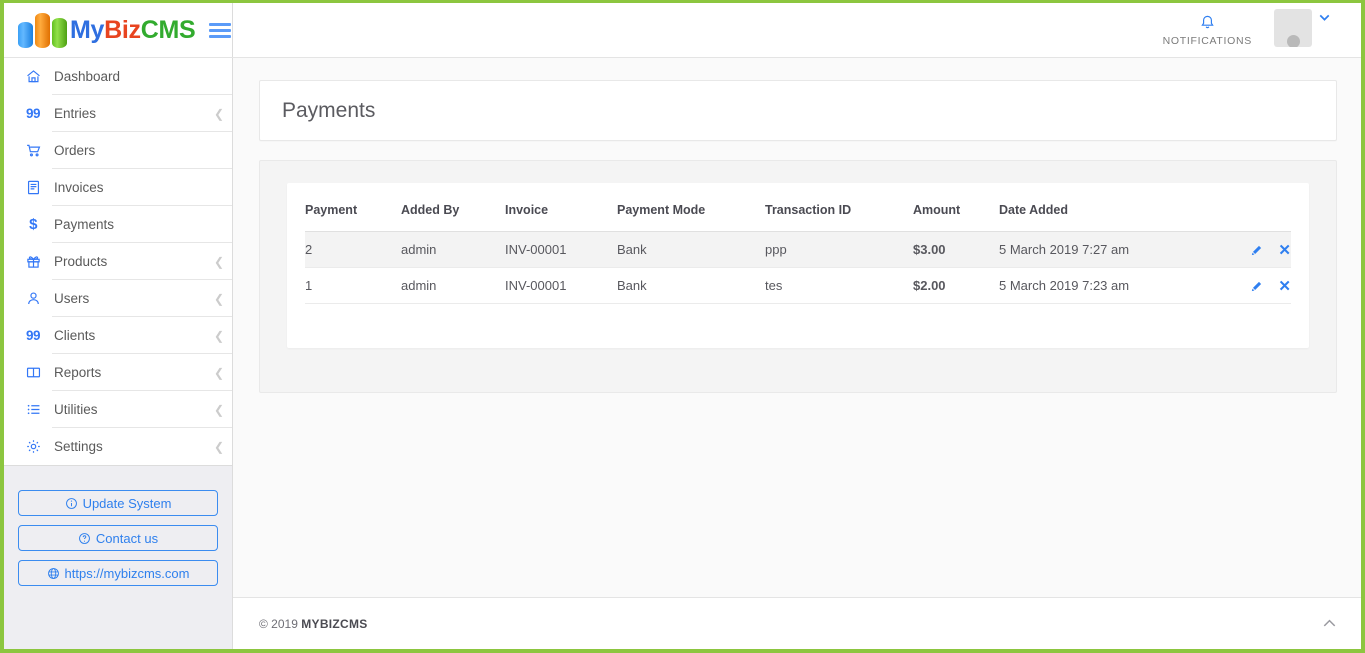 This screenshot has width=1365, height=653. What do you see at coordinates (33, 150) in the screenshot?
I see `cart-icon` at bounding box center [33, 150].